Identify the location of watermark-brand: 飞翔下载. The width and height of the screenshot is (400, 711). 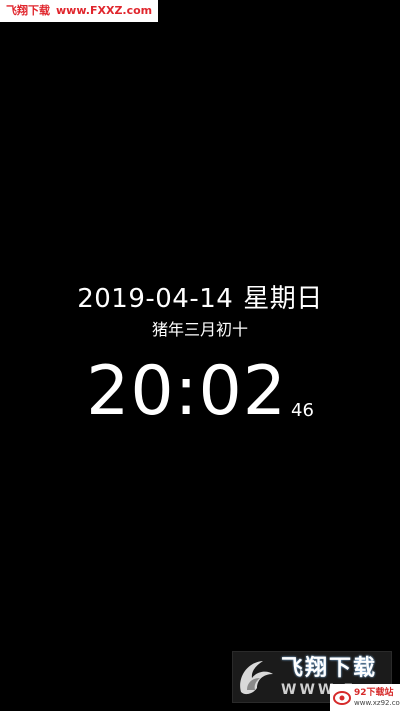
(28, 10).